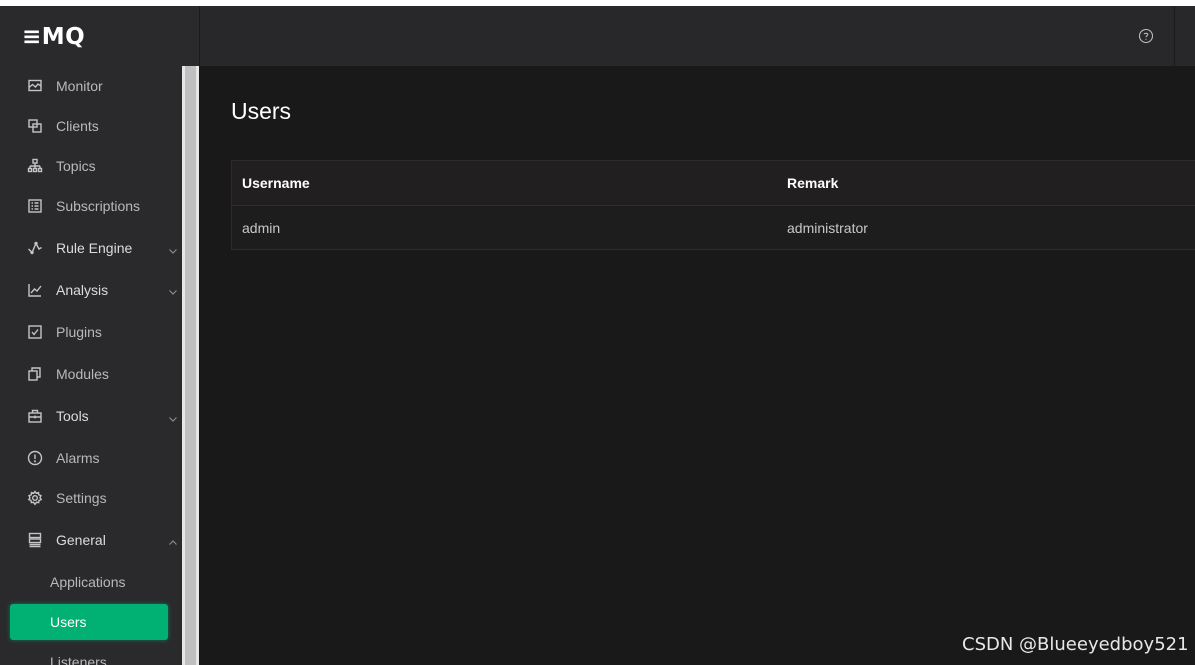 This screenshot has width=1195, height=665. What do you see at coordinates (98, 206) in the screenshot?
I see `sidebar-item-label: Subscriptions` at bounding box center [98, 206].